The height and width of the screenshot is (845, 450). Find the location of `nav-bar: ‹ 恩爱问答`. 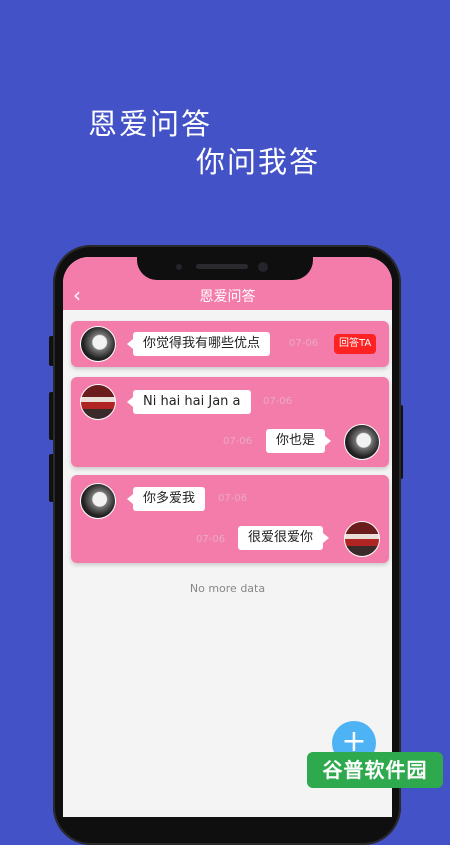

nav-bar: ‹ 恩爱问答 is located at coordinates (227, 296).